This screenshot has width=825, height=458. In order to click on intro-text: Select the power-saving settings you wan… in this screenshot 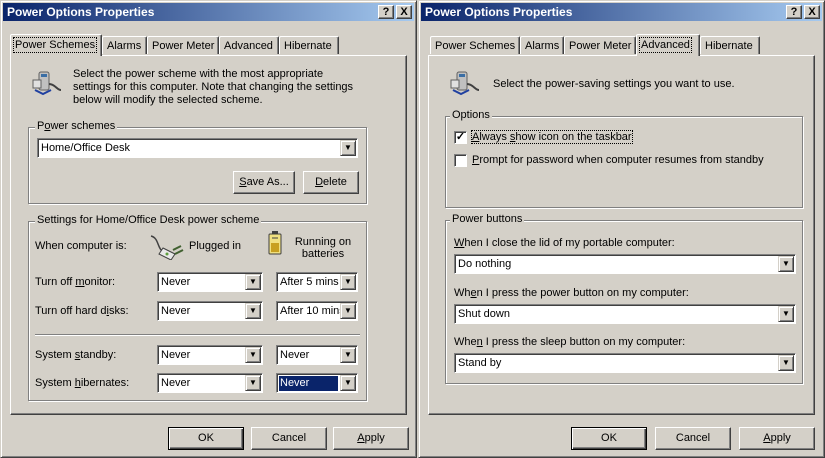, I will do `click(614, 84)`.